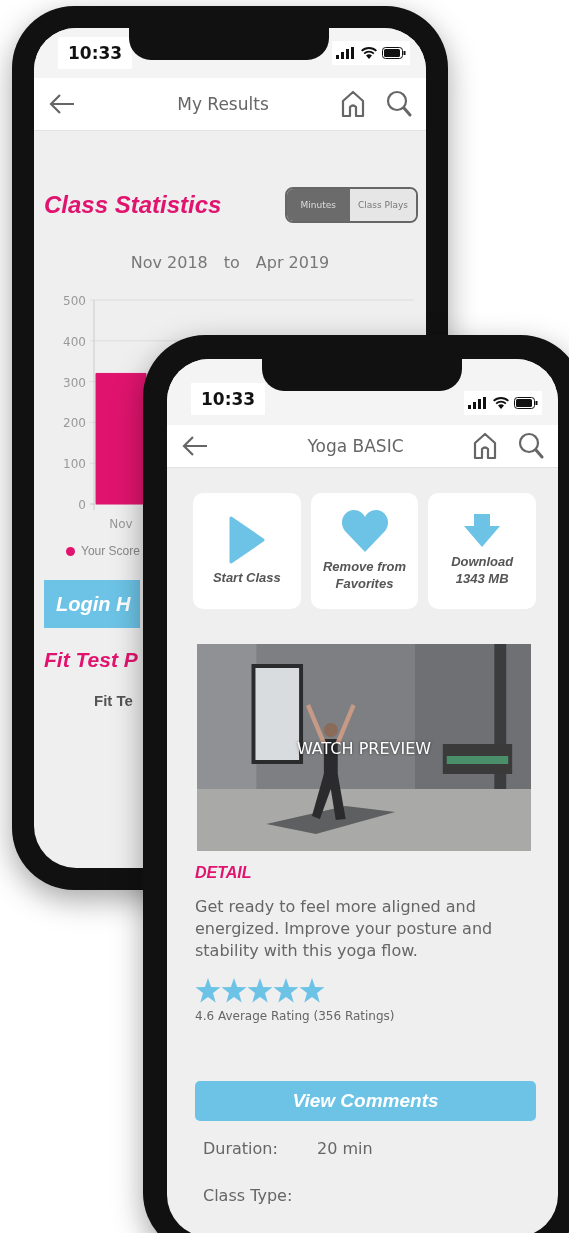  Describe the element at coordinates (91, 660) in the screenshot. I see `section-title: Fit Test P` at that location.